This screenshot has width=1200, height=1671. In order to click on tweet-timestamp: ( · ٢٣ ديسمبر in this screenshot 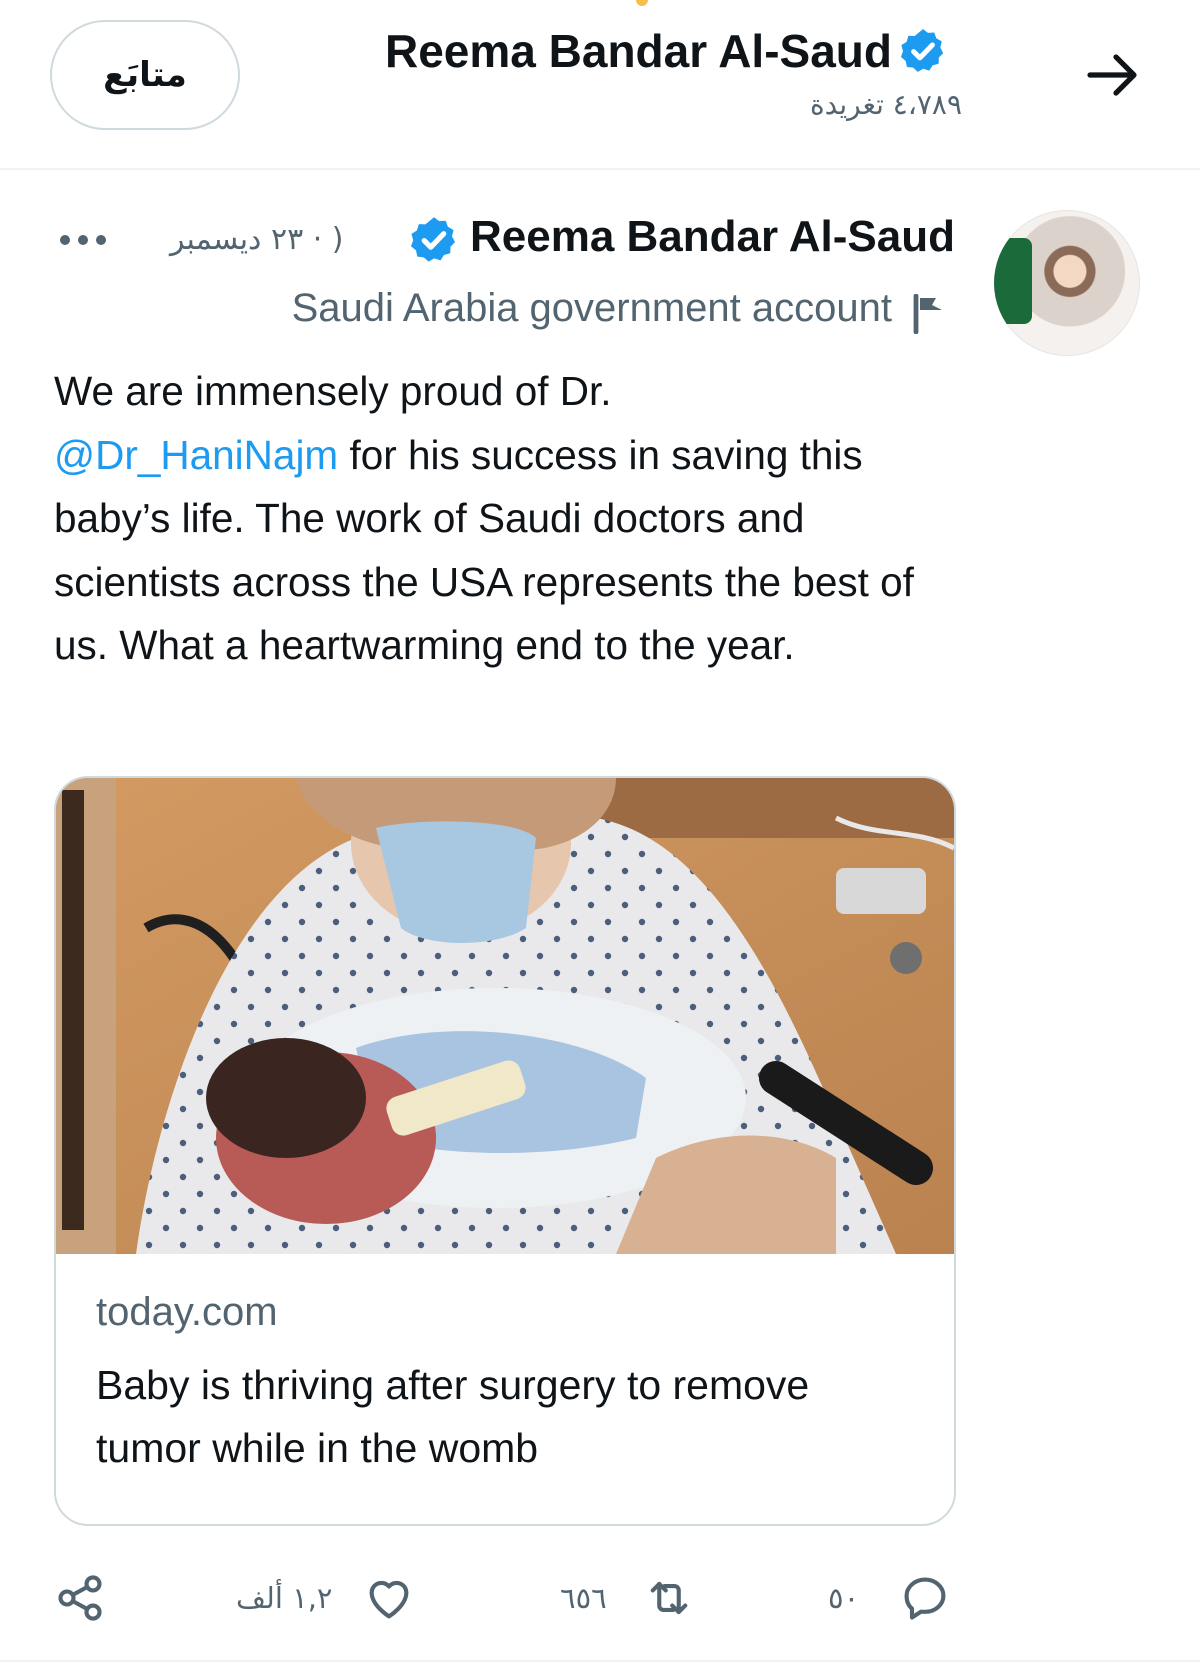, I will do `click(257, 239)`.